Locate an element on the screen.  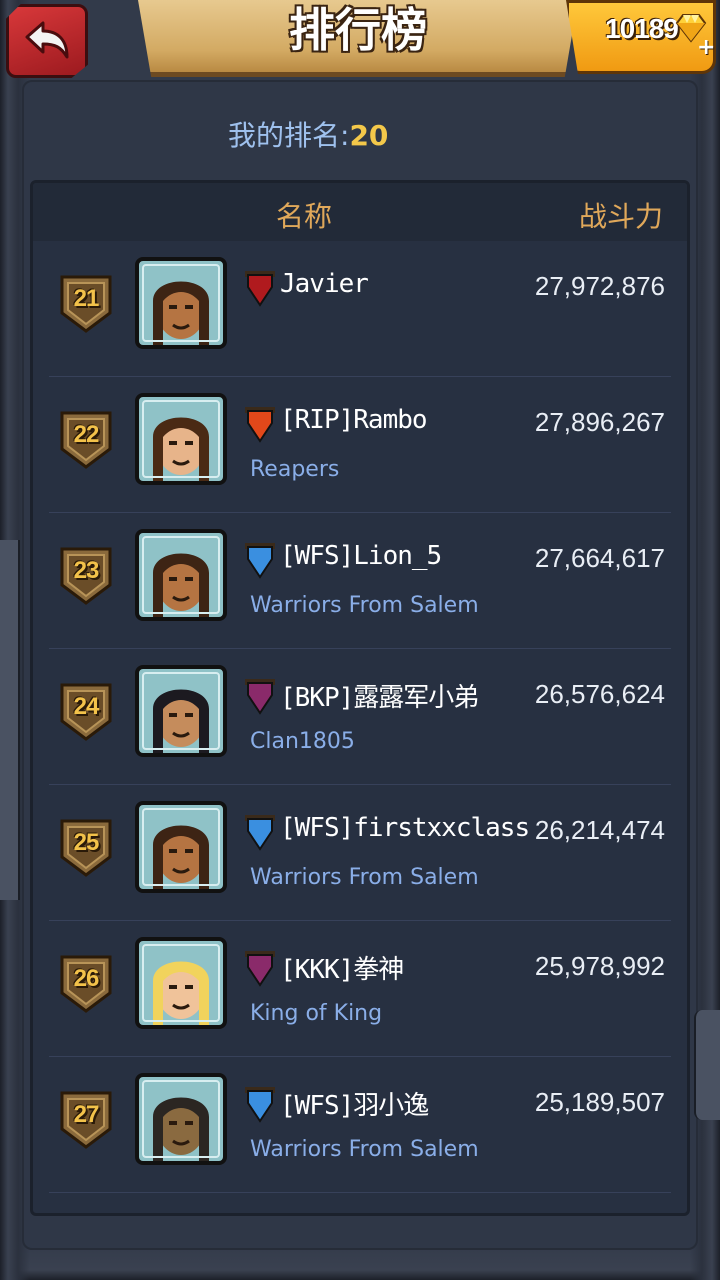
gem-count: 10189 is located at coordinates (642, 28).